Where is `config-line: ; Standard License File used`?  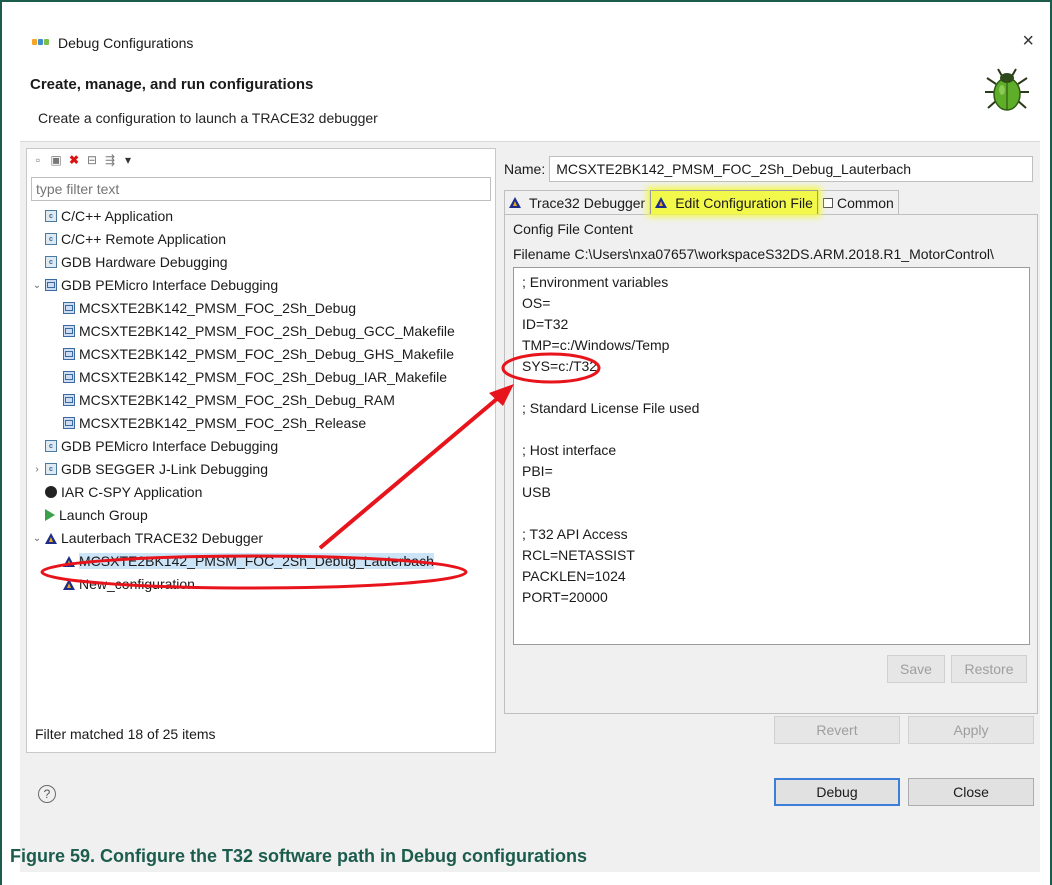
config-line: ; Standard License File used is located at coordinates (611, 408).